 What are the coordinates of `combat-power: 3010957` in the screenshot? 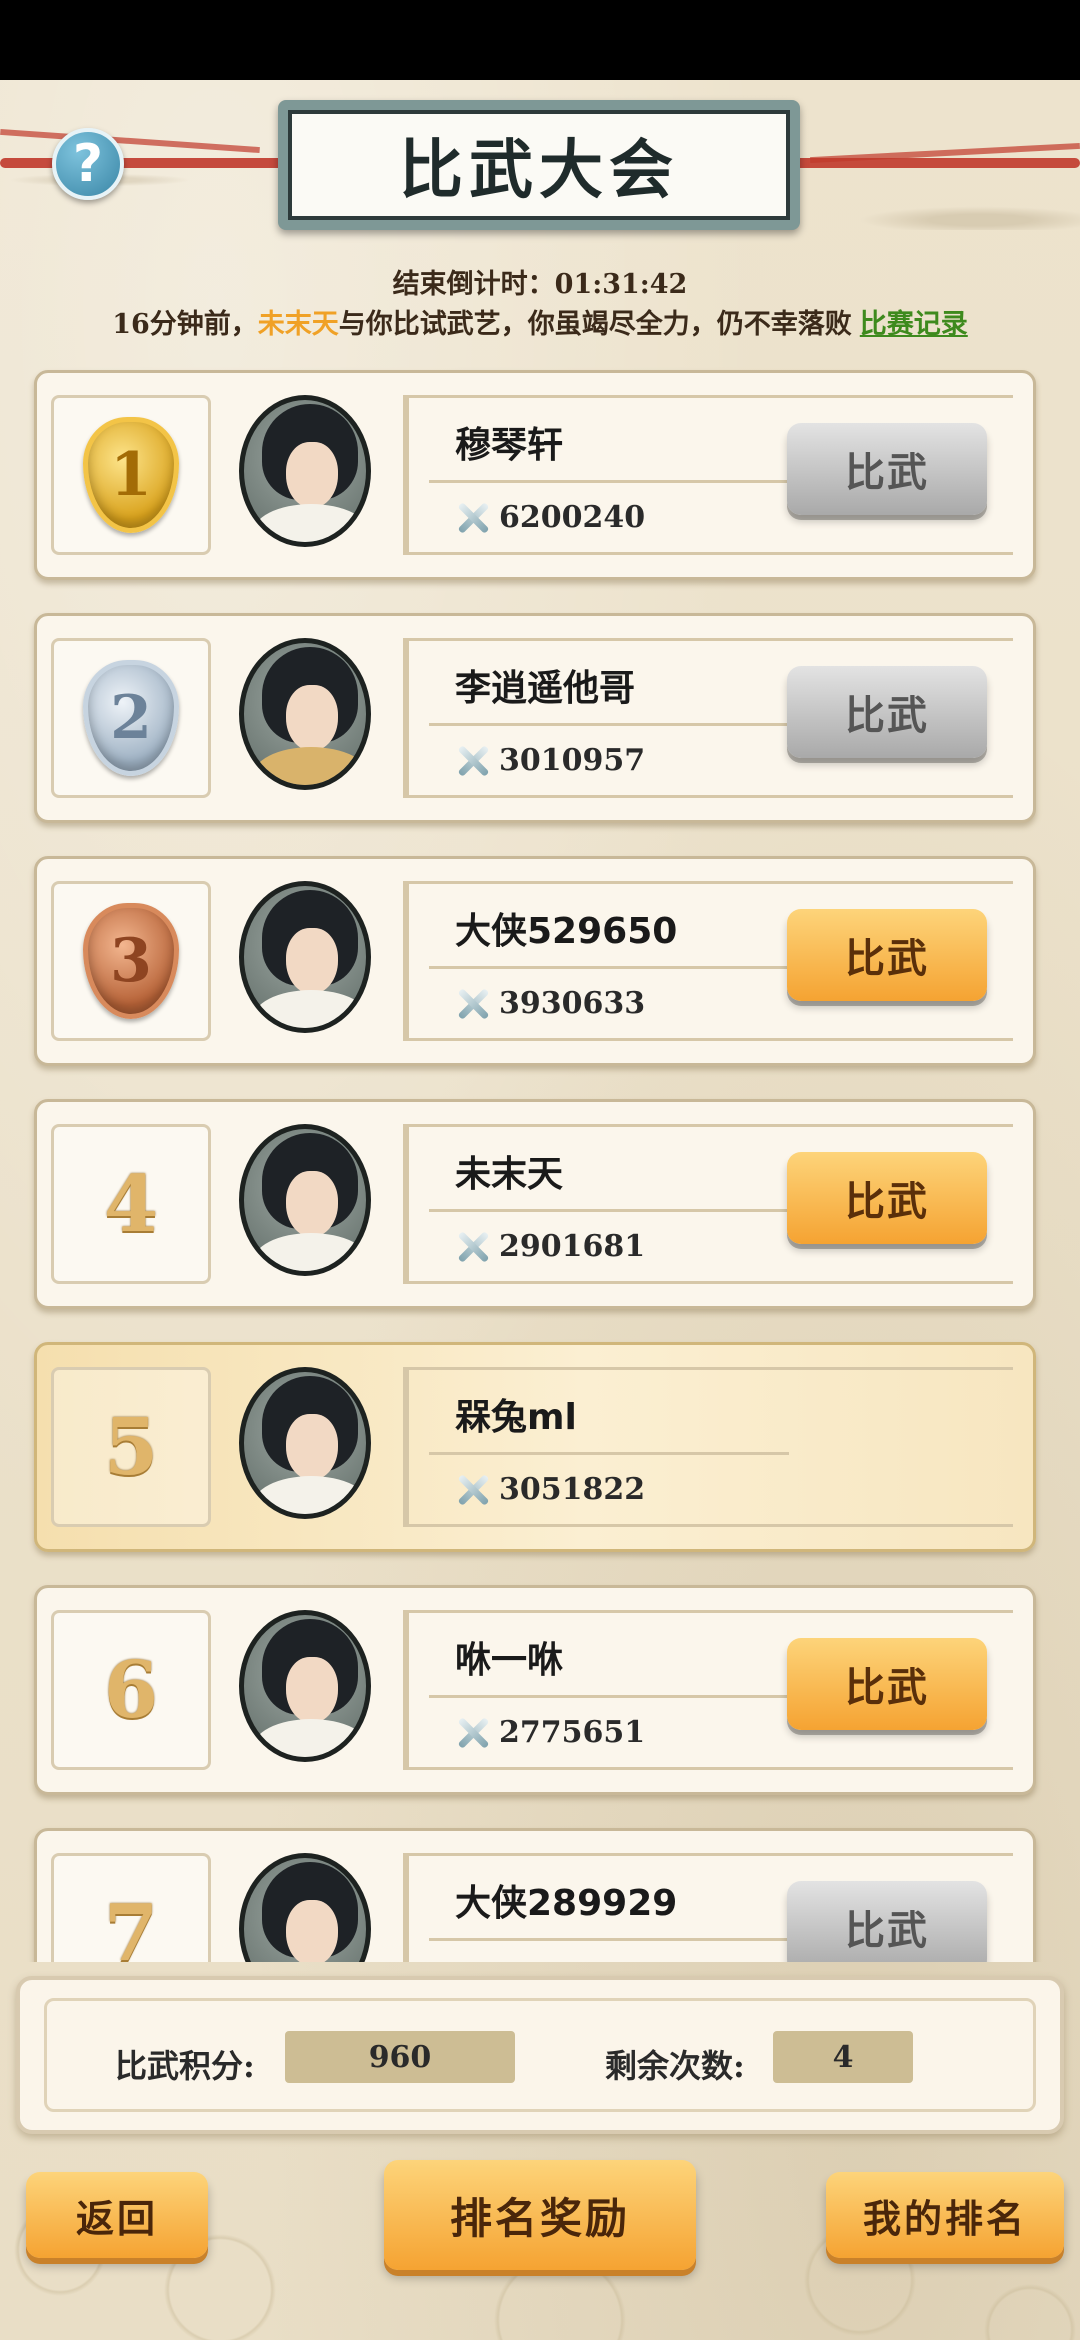 It's located at (550, 760).